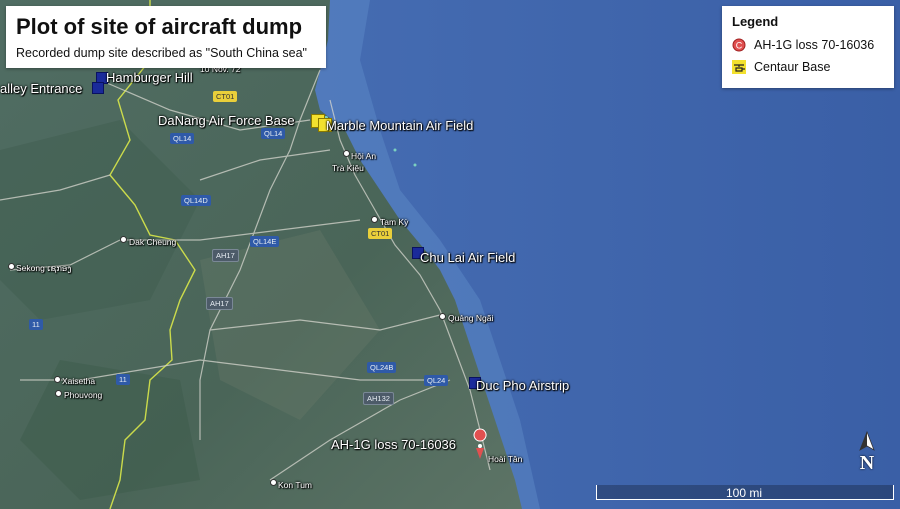 The width and height of the screenshot is (900, 509). Describe the element at coordinates (159, 26) in the screenshot. I see `page-title: Plot of site of aircraft dump` at that location.